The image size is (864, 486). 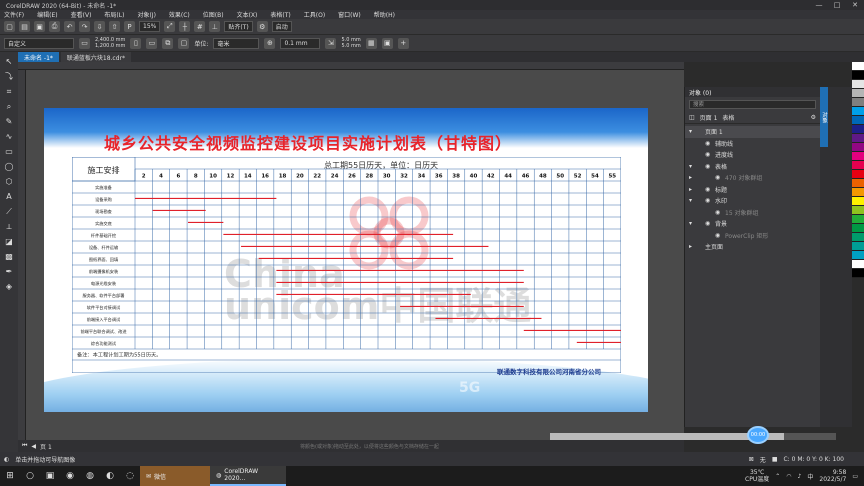 What do you see at coordinates (146, 14) in the screenshot?
I see `menu-item-4: 对象(J)` at bounding box center [146, 14].